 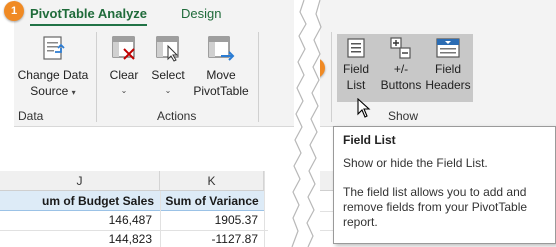 I want to click on tooltip-description-line: report., so click(x=360, y=222).